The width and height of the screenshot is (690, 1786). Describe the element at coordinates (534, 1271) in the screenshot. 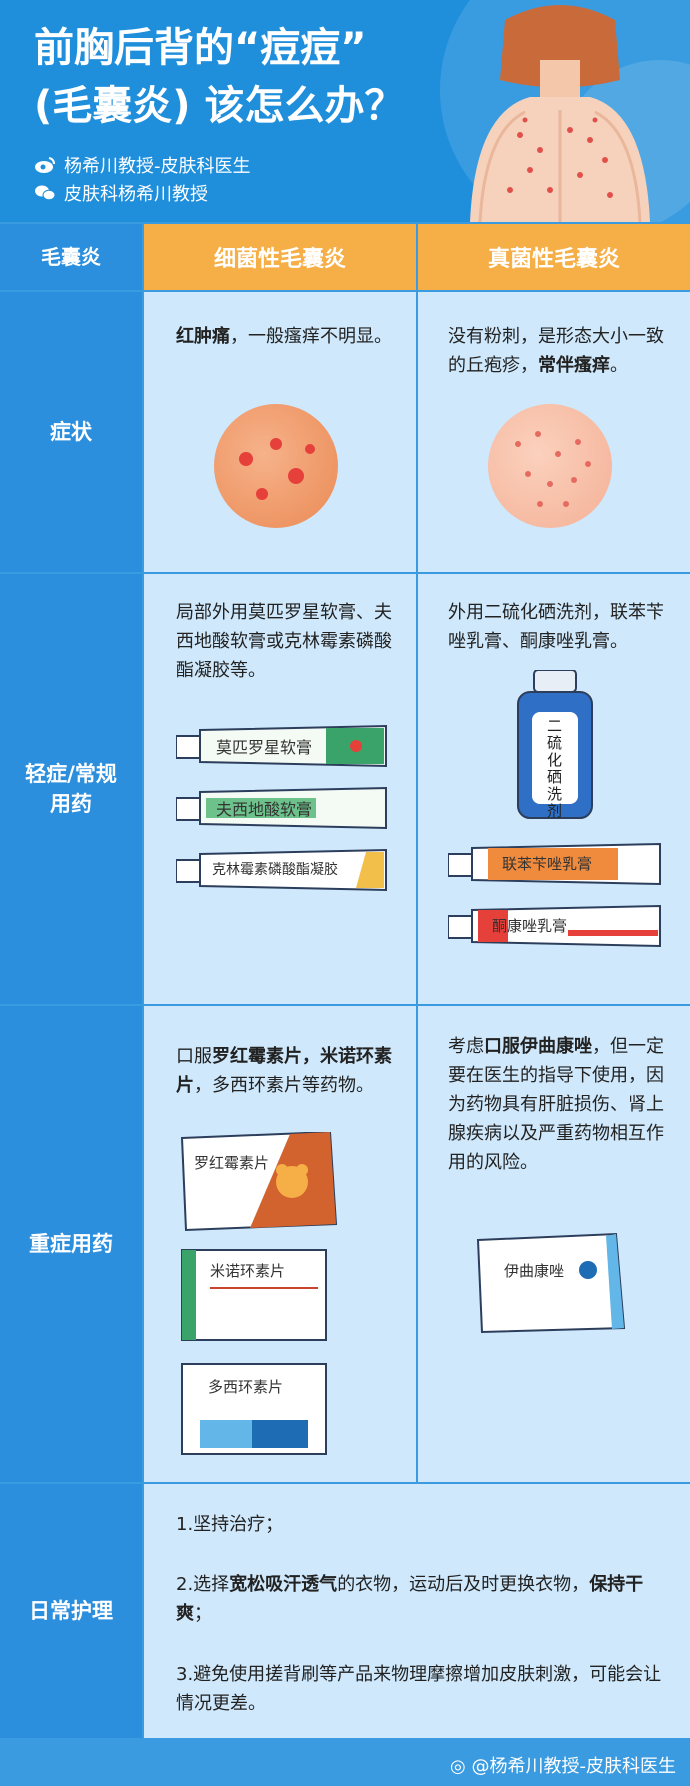

I see `box-4-label: 伊曲康唑` at that location.